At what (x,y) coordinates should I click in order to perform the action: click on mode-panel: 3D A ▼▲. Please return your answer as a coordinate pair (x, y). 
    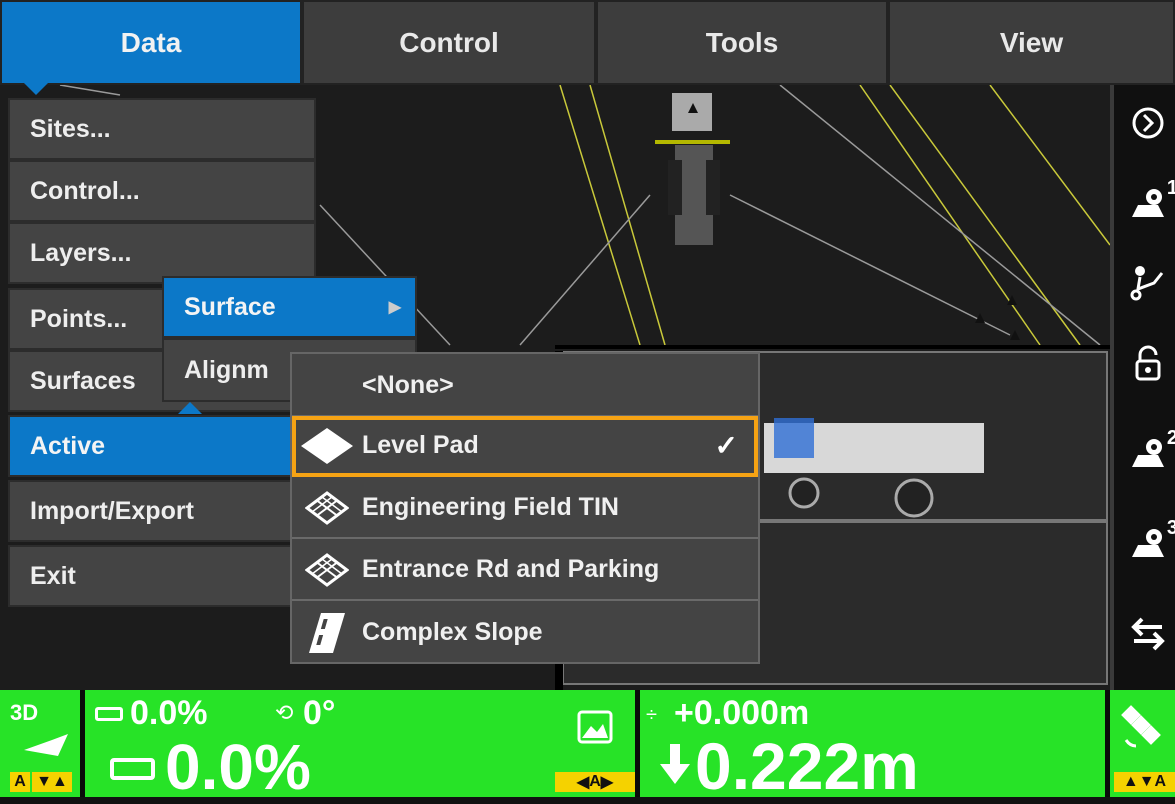
    Looking at the image, I should click on (40, 743).